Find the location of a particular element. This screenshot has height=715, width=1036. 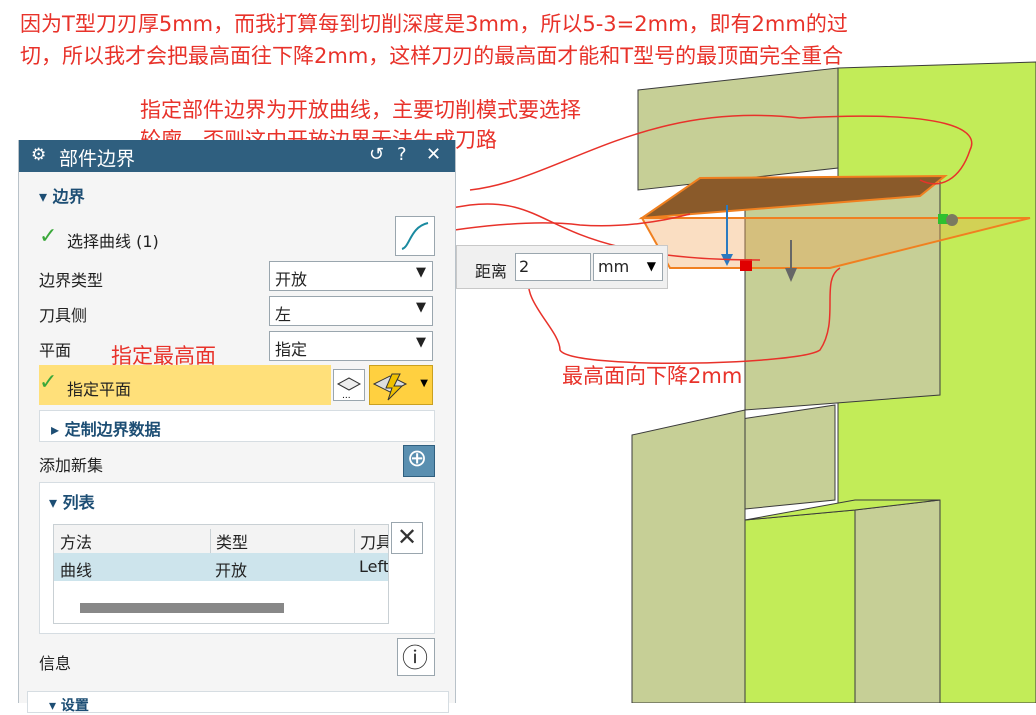

distance-input: 2 is located at coordinates (553, 267).